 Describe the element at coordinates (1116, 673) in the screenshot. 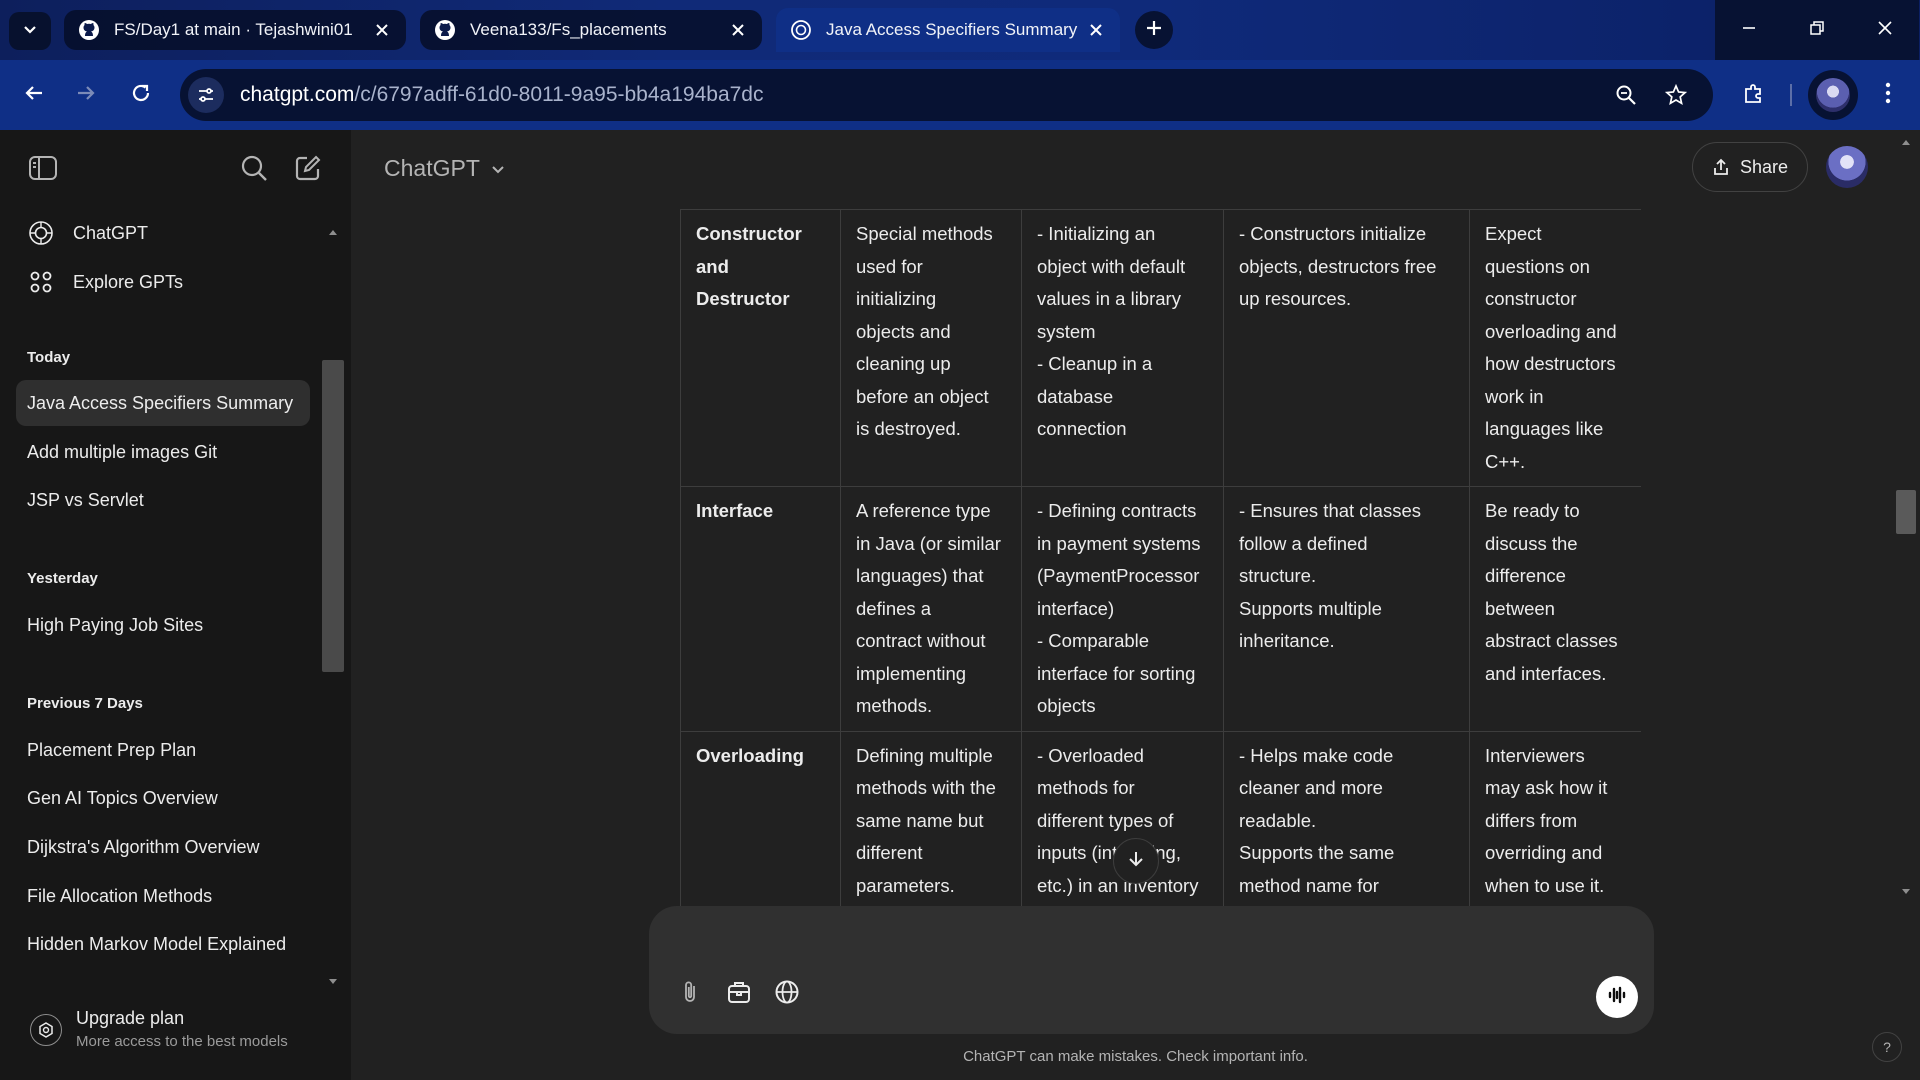

I see `cell-text-line: interface for sorting` at that location.